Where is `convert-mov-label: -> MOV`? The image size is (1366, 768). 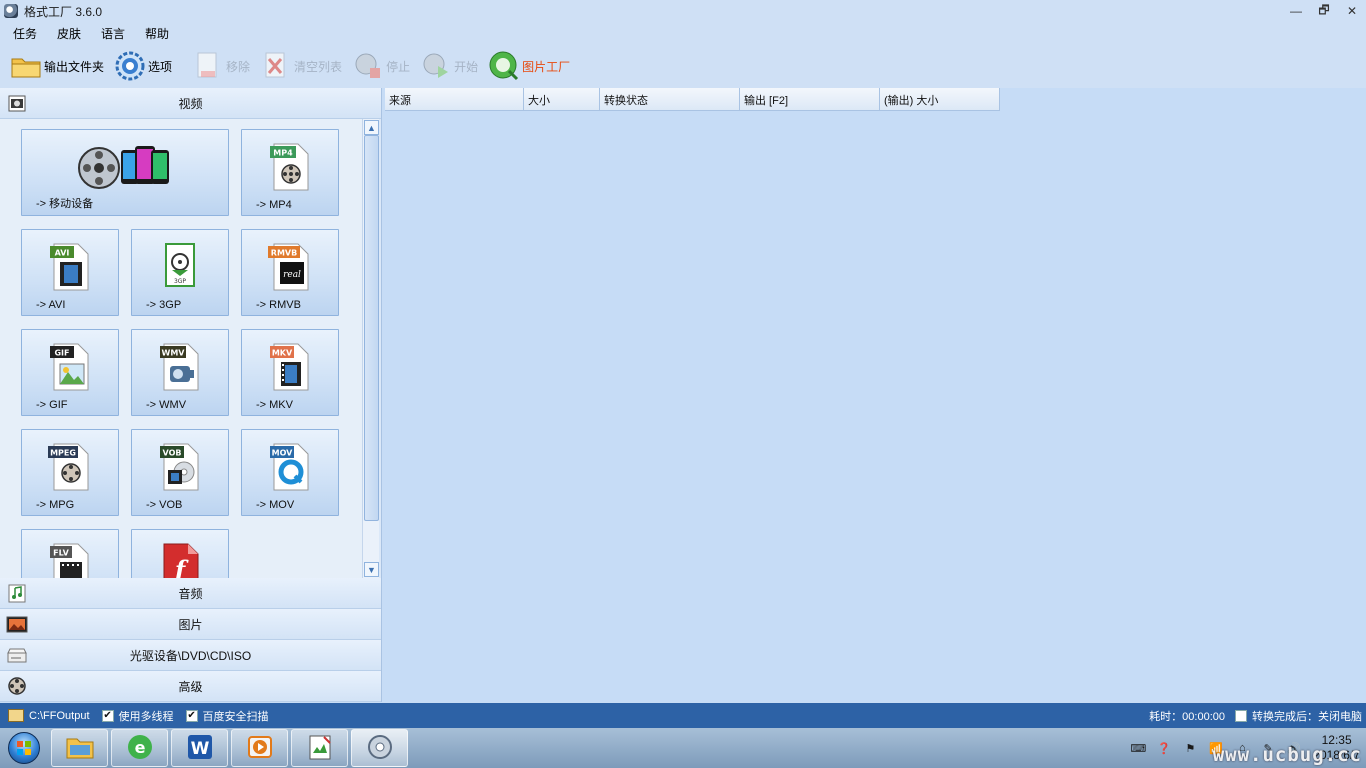
convert-mov-label: -> MOV is located at coordinates (275, 505).